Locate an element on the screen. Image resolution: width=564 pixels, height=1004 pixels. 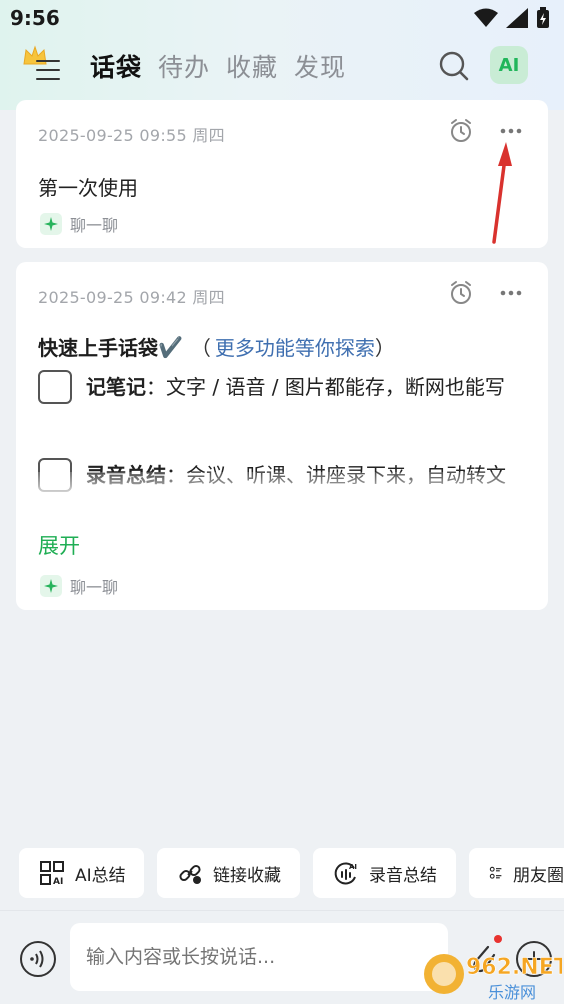
watermark-brand: 962.NET is located at coordinates (514, 967).